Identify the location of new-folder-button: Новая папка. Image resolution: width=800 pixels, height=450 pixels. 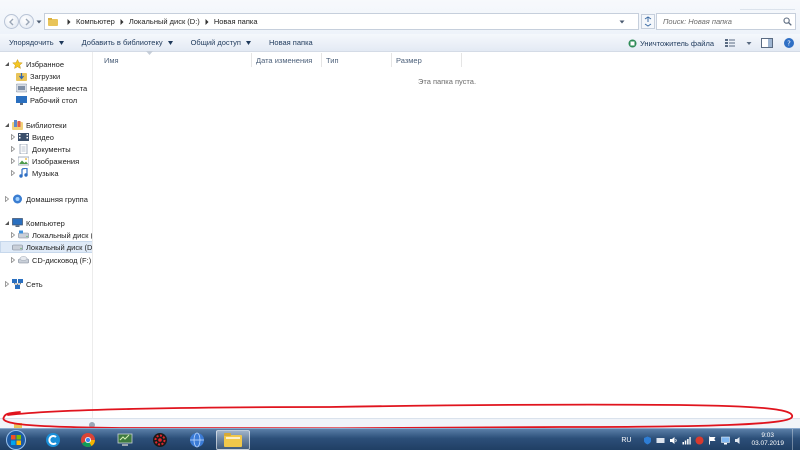
(291, 43).